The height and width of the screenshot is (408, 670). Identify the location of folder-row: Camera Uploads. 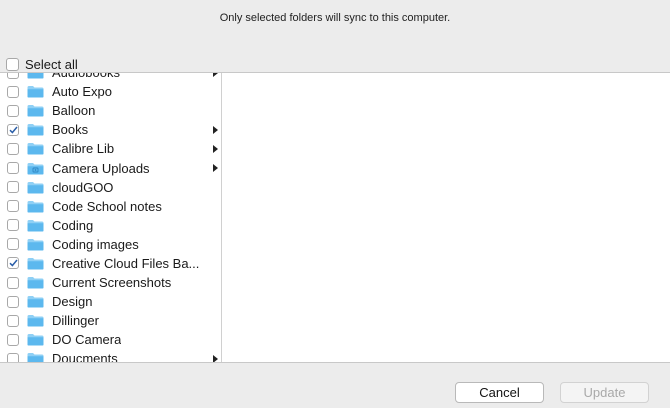
(110, 167).